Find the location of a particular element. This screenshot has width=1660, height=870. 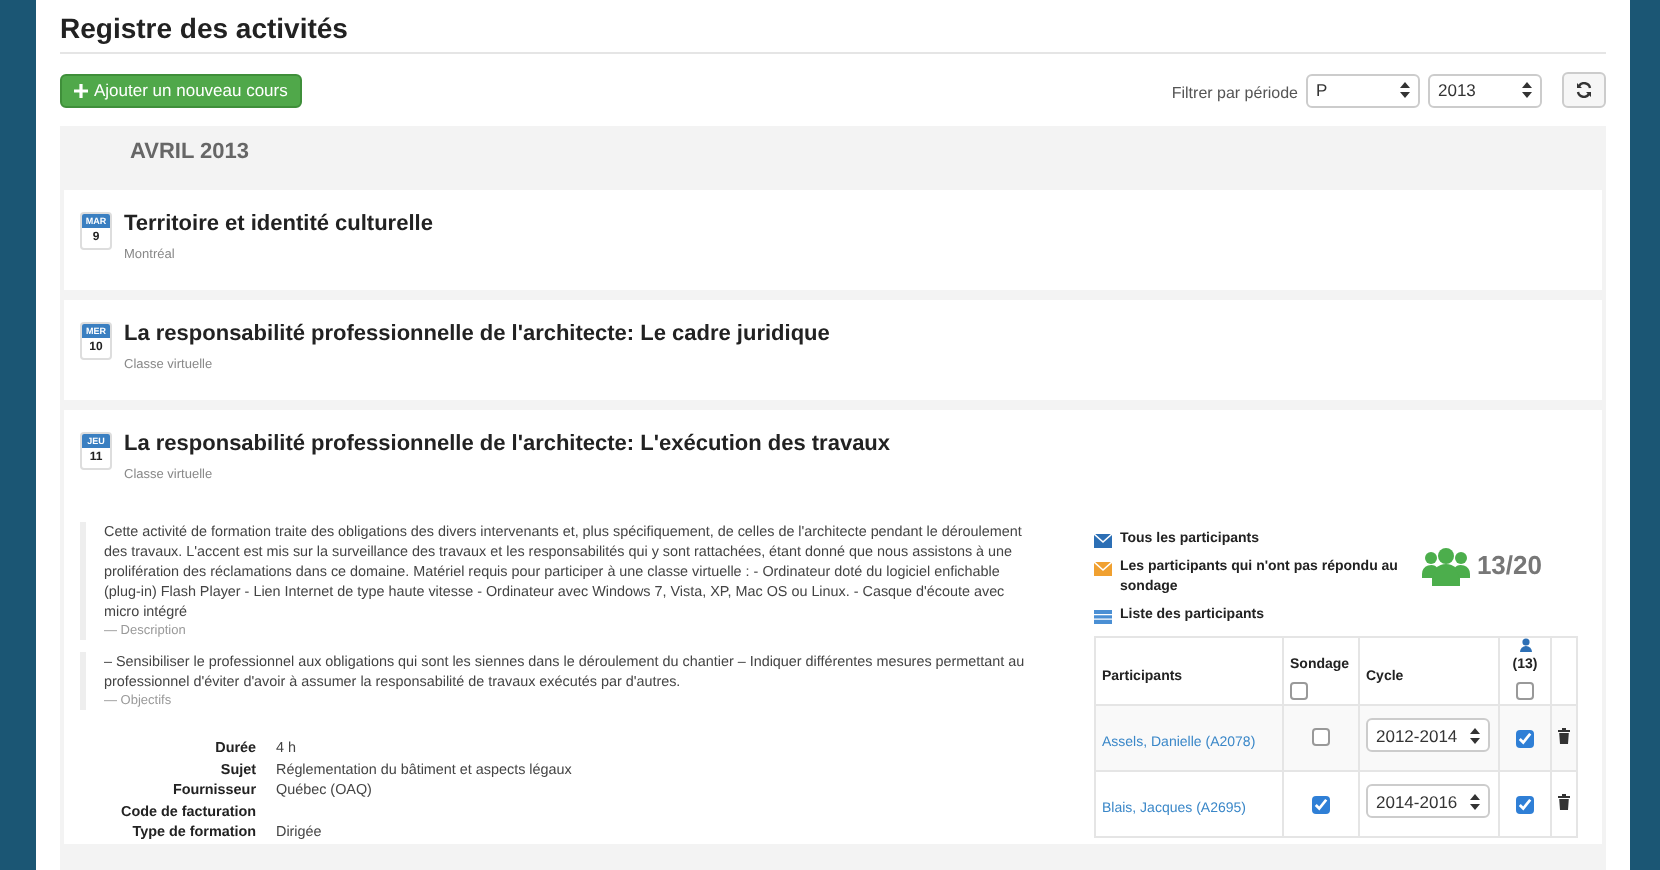

page-title: Registre des activités is located at coordinates (205, 28).